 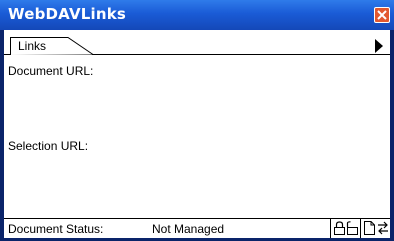 What do you see at coordinates (352, 228) in the screenshot?
I see `unlock-icon` at bounding box center [352, 228].